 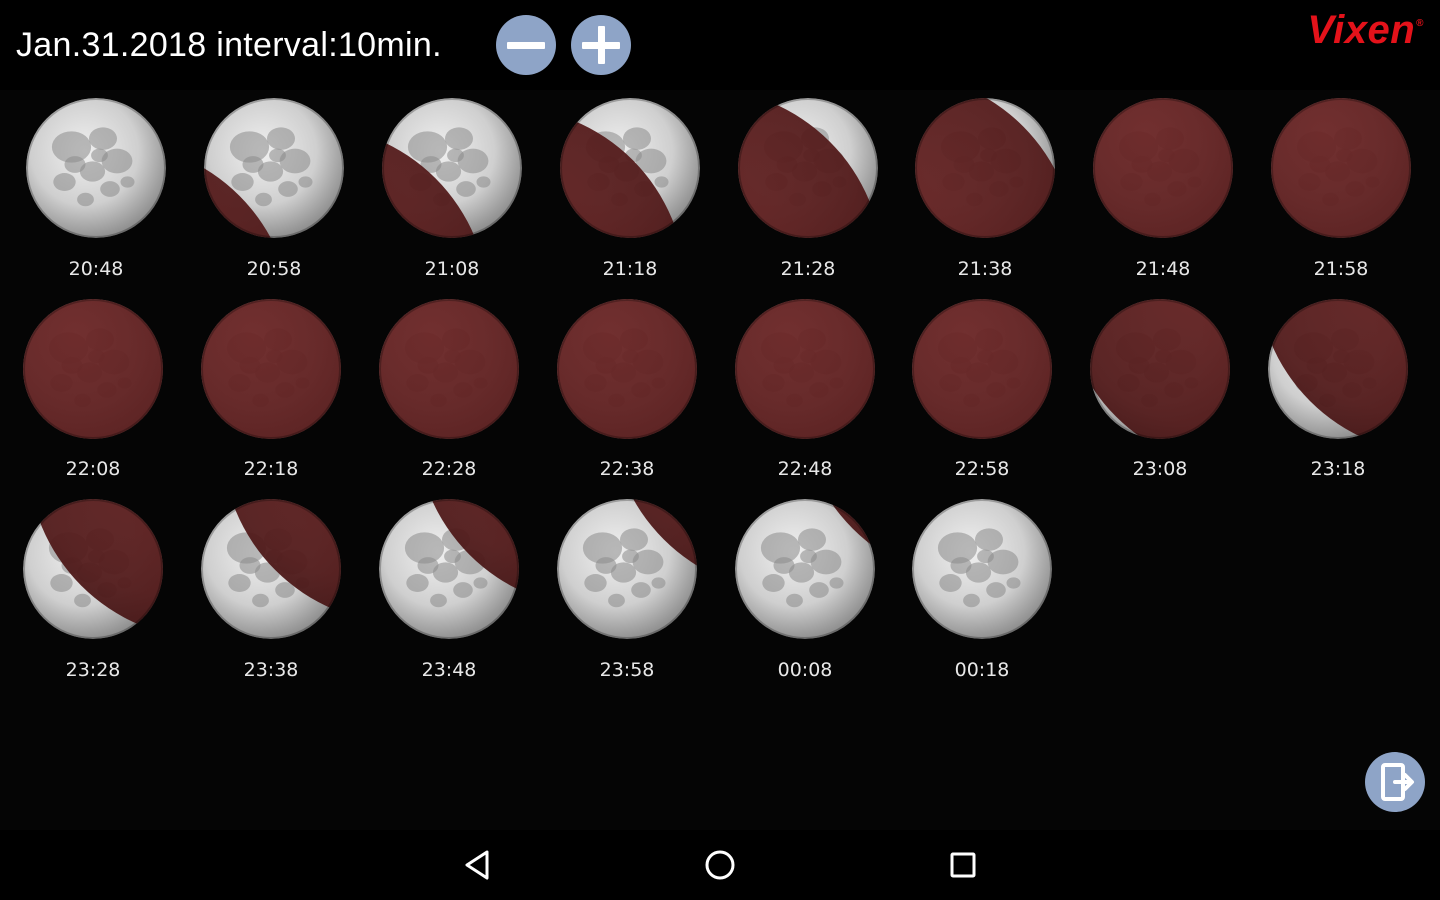 I want to click on moon-time-label: 00:08, so click(x=805, y=670).